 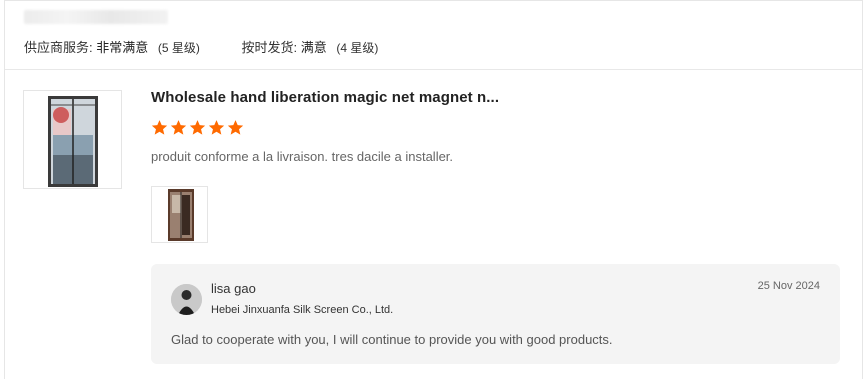 I want to click on delivery-label: 按时发货:, so click(x=269, y=47).